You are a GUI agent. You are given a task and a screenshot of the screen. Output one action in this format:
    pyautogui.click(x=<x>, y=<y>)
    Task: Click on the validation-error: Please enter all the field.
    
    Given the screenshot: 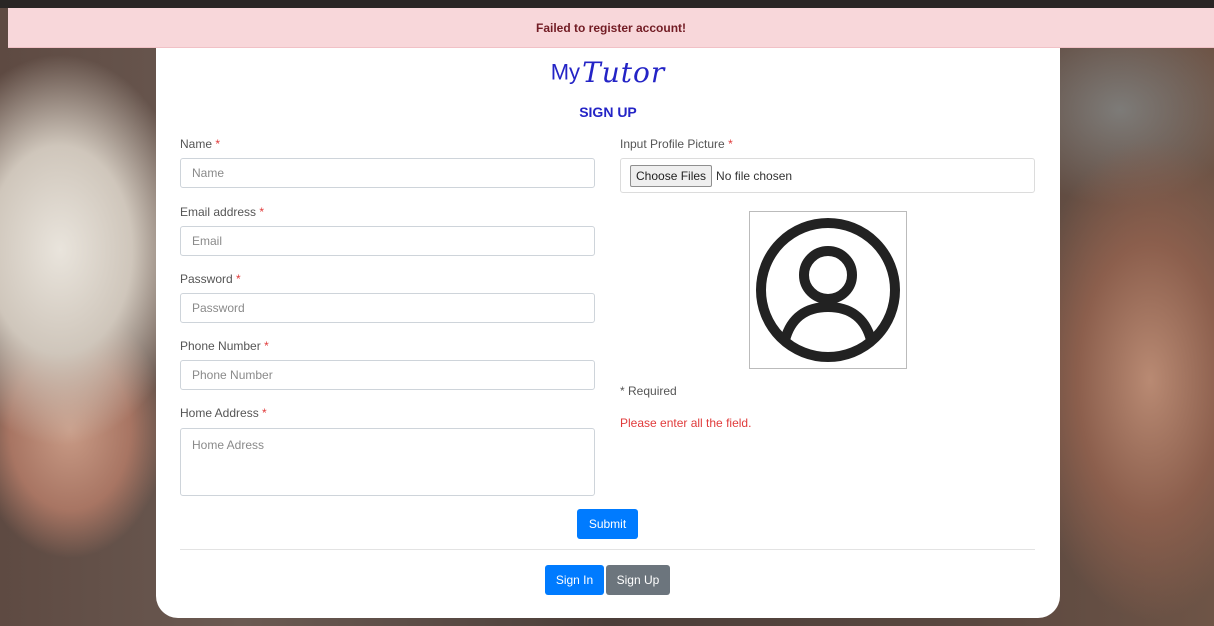 What is the action you would take?
    pyautogui.click(x=686, y=423)
    